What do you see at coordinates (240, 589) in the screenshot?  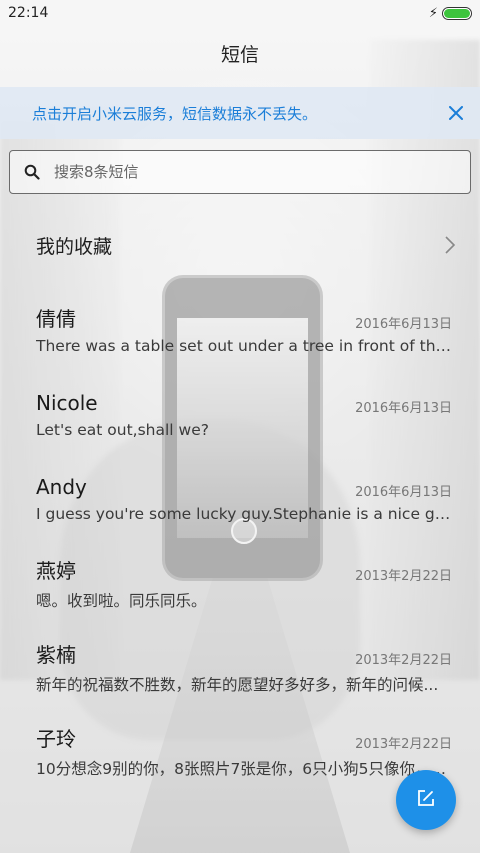 I see `conversation-item: 燕婷 2013年2月22日 嗯。收到啦。同乐同乐。` at bounding box center [240, 589].